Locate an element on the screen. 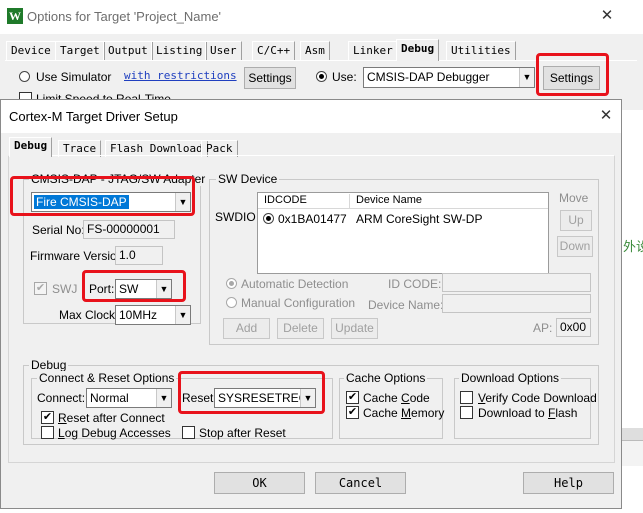 The height and width of the screenshot is (513, 643). table-row: 0x1BA01477 ARM CoreSight SW-DP is located at coordinates (403, 218).